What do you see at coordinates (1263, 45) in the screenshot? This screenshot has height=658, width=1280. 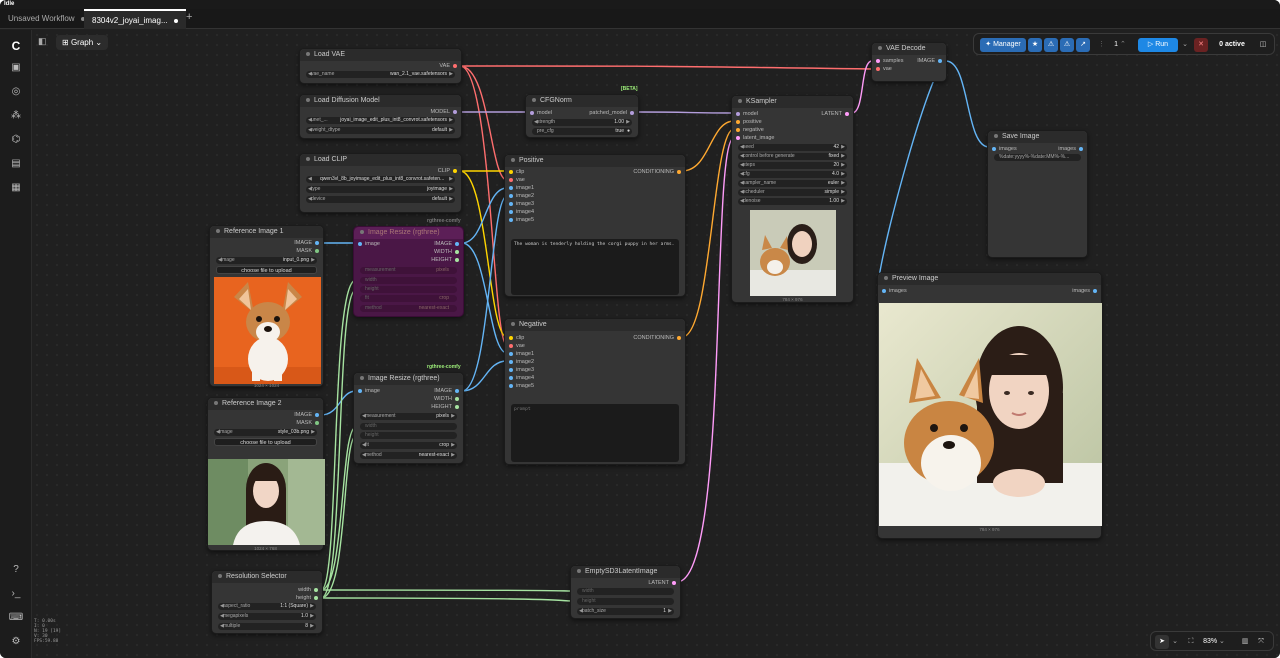 I see `right-panel-toggle-icon: ◫` at bounding box center [1263, 45].